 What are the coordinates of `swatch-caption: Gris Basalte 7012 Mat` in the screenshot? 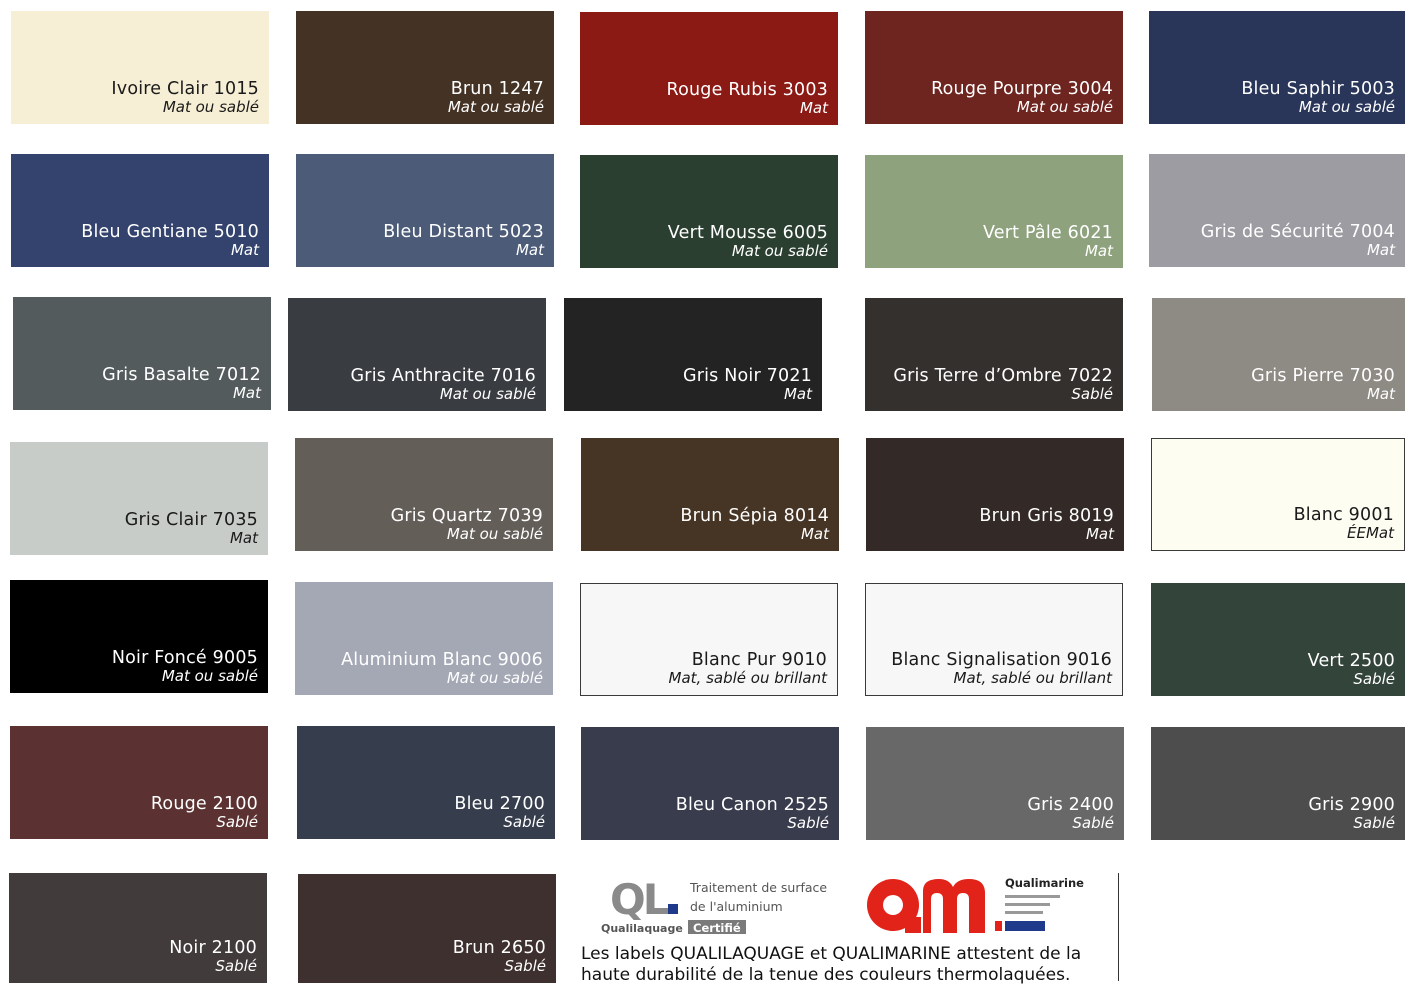 It's located at (181, 383).